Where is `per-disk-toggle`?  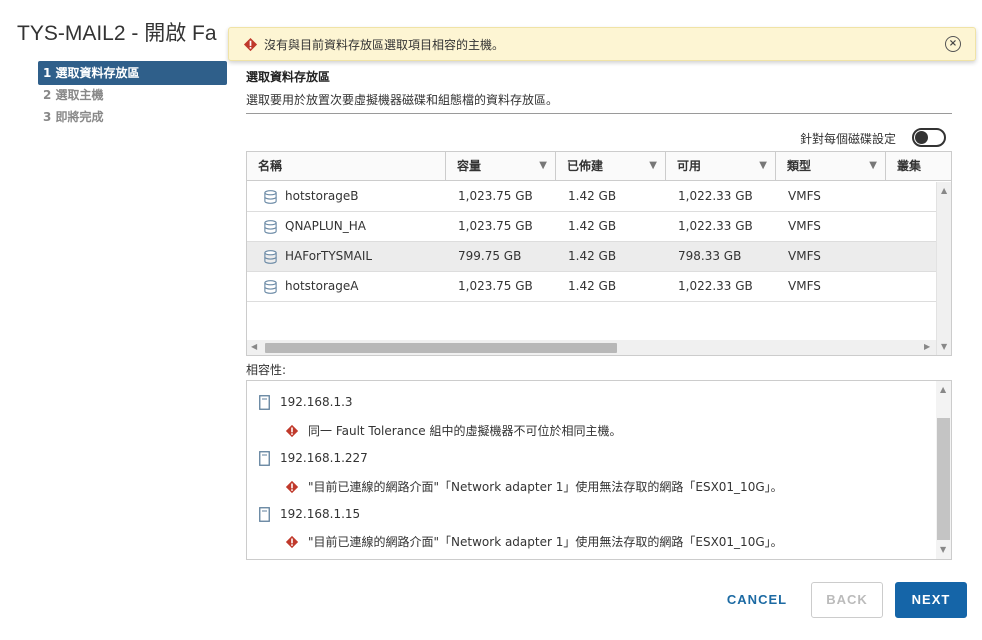
per-disk-toggle is located at coordinates (929, 137).